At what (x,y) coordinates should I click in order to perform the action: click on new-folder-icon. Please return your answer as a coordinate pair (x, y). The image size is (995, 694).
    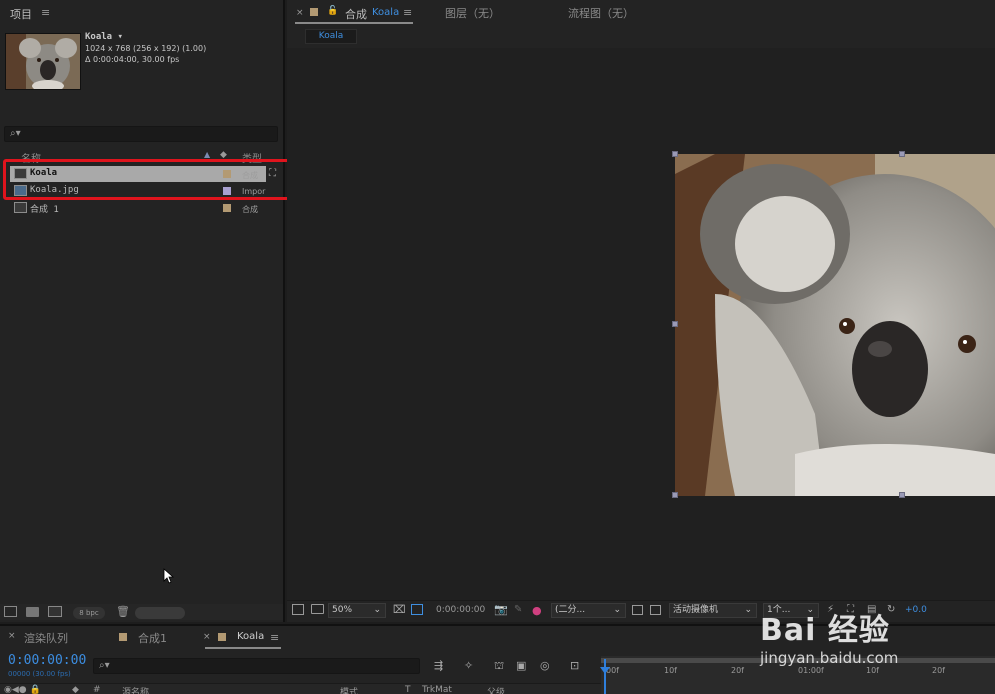
    Looking at the image, I should click on (32, 612).